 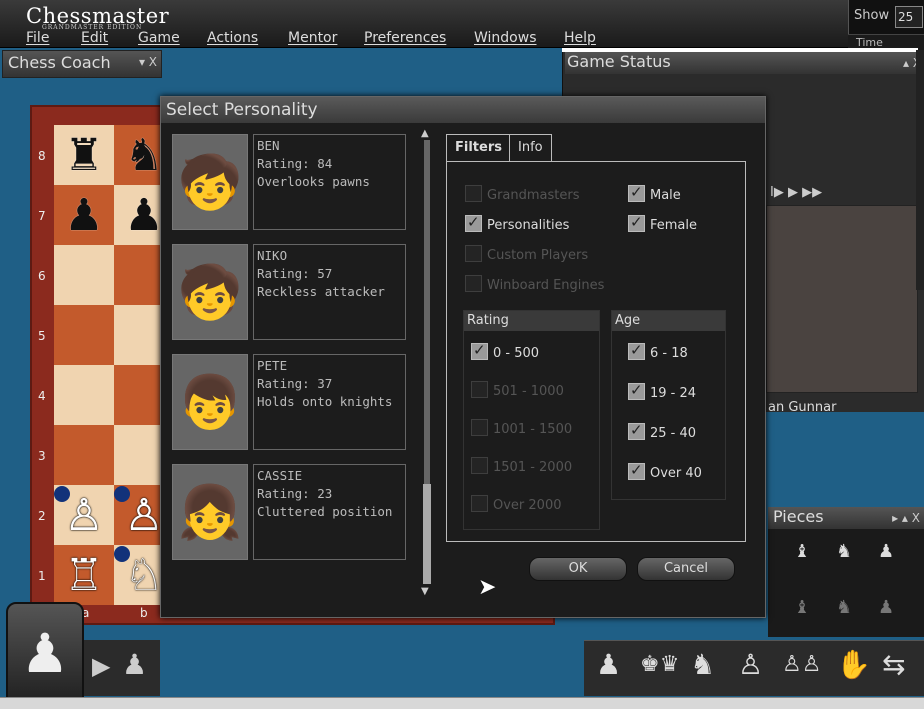 I want to click on winboard-engines-checkbox, so click(x=473, y=283).